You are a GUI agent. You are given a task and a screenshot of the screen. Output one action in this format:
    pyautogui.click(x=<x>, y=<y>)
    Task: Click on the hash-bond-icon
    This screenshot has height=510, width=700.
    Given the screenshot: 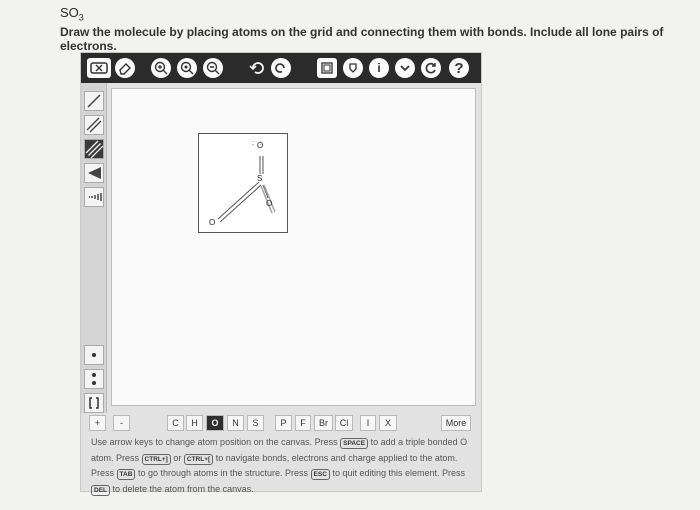 What is the action you would take?
    pyautogui.click(x=95, y=197)
    